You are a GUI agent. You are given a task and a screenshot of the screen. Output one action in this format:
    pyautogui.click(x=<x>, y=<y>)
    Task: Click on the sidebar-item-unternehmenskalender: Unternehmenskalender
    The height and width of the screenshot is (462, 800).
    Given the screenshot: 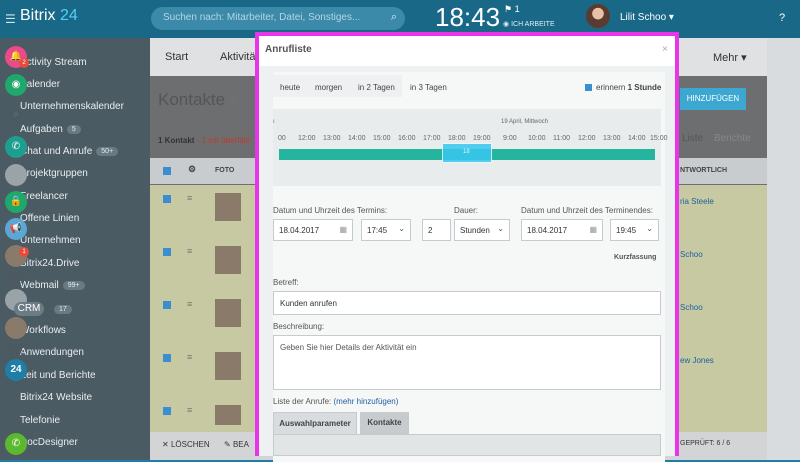 What is the action you would take?
    pyautogui.click(x=72, y=106)
    